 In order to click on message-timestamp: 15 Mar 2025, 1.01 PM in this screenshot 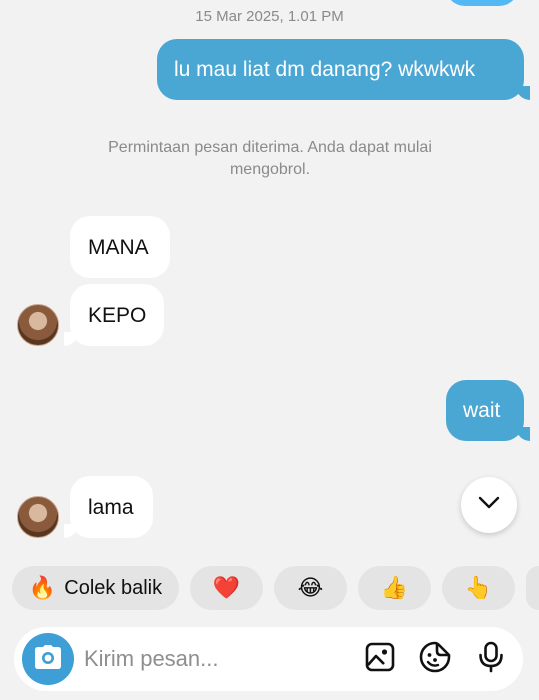, I will do `click(269, 16)`.